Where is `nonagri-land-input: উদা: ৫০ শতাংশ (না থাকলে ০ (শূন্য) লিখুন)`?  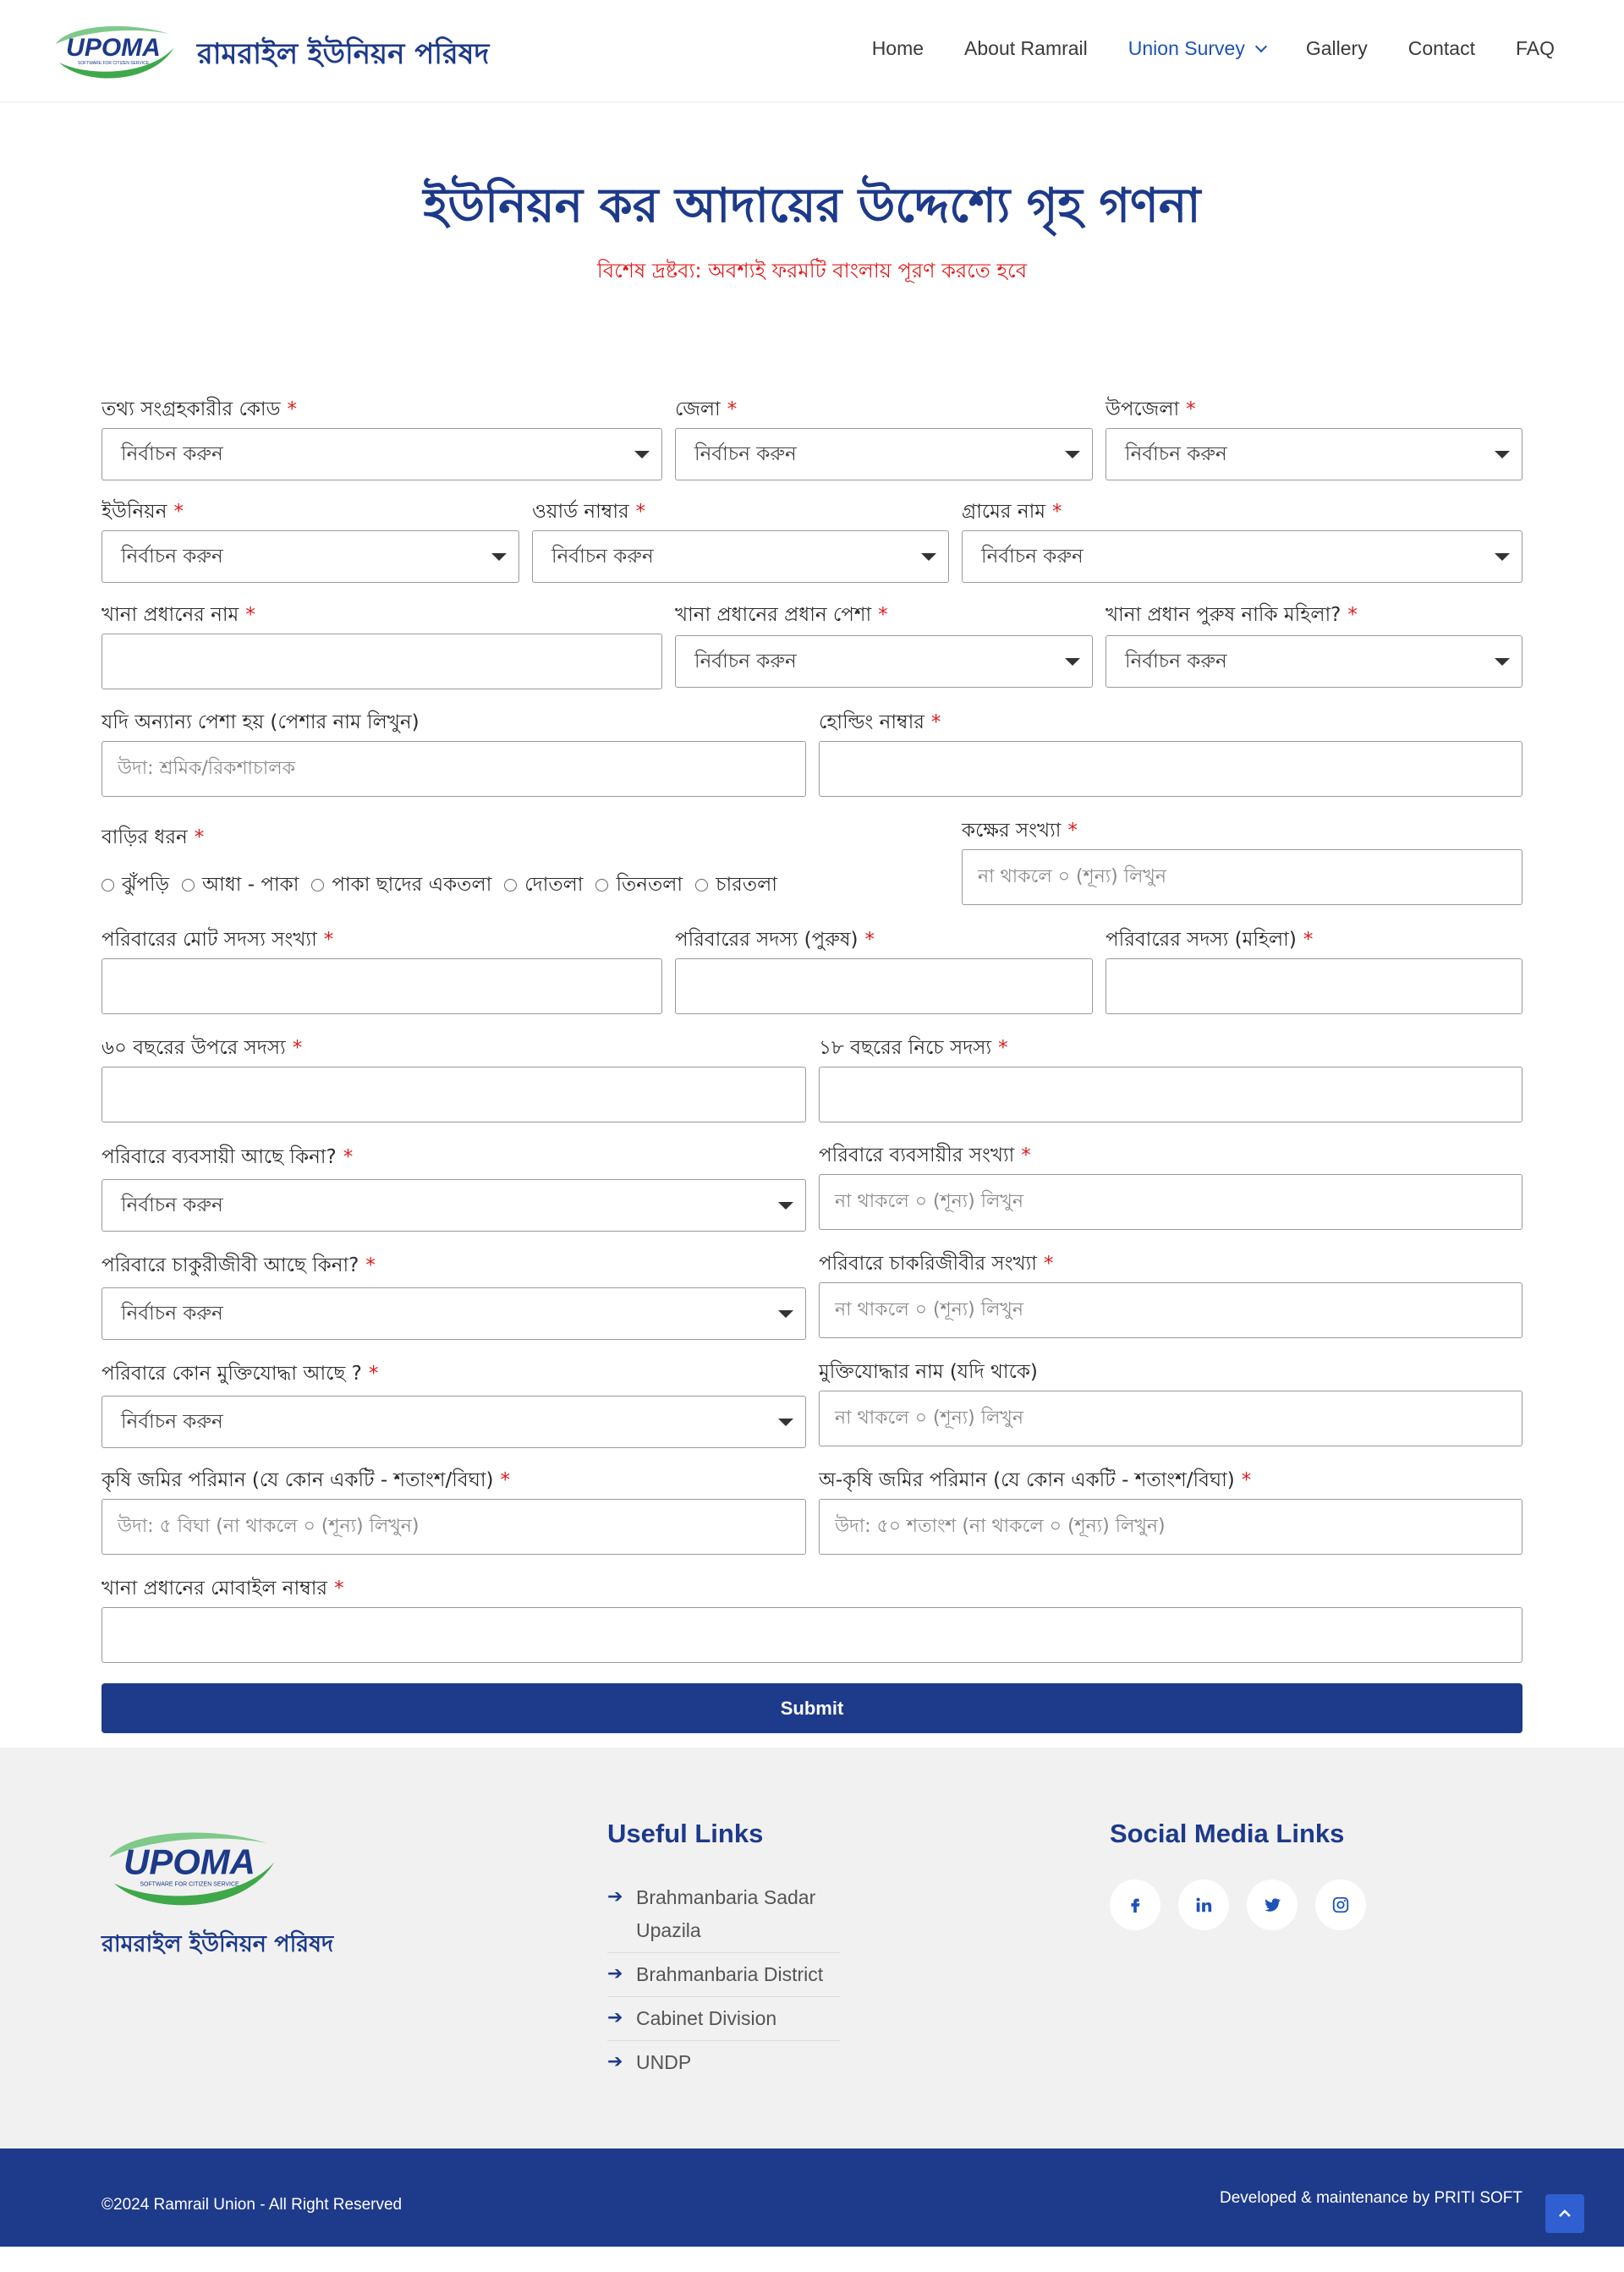
nonagri-land-input: উদা: ৫০ শতাংশ (না থাকলে ০ (শূন্য) লিখুন) is located at coordinates (1171, 1527).